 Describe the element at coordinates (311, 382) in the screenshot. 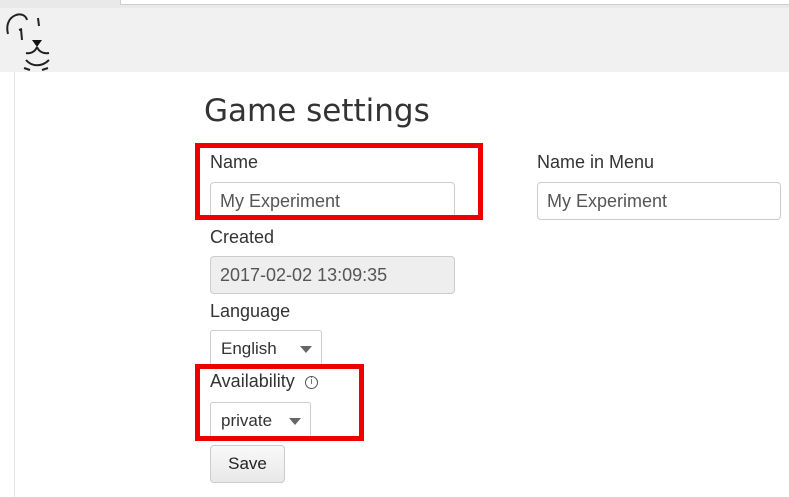

I see `info-circle-icon: i` at that location.